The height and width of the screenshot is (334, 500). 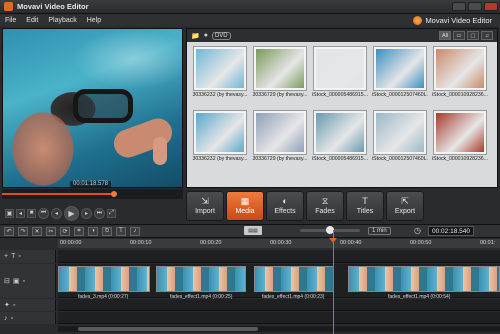 What do you see at coordinates (365, 211) in the screenshot?
I see `tab-label: Titles` at bounding box center [365, 211].